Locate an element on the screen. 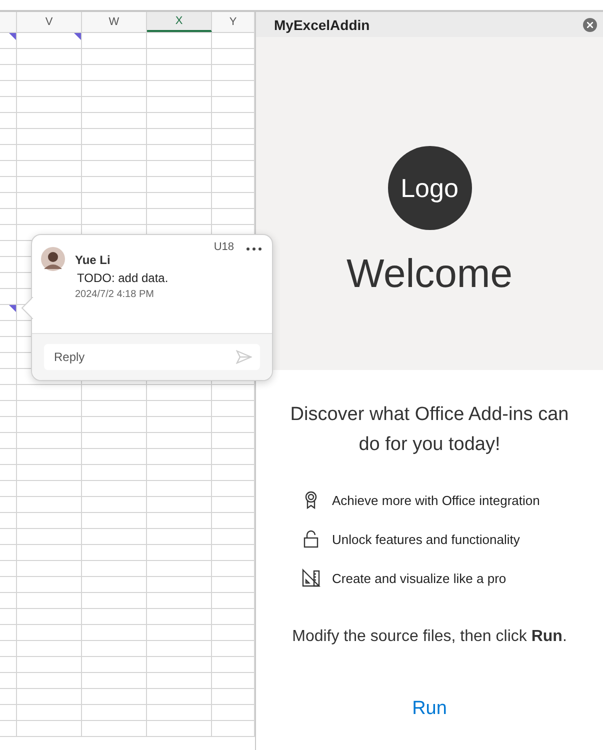  close-icon is located at coordinates (590, 25).